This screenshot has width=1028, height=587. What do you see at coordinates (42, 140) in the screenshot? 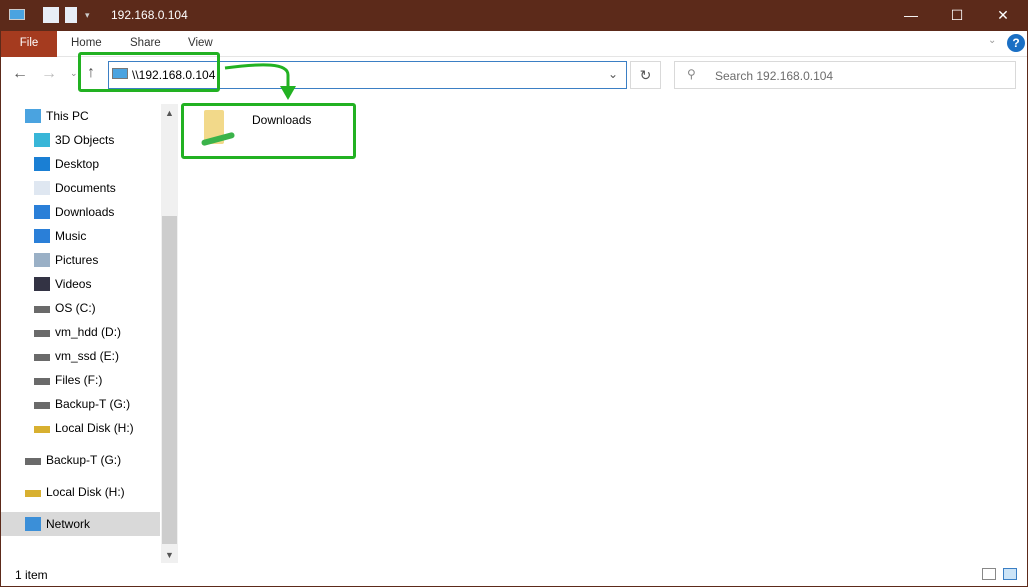
I see `cube-icon` at bounding box center [42, 140].